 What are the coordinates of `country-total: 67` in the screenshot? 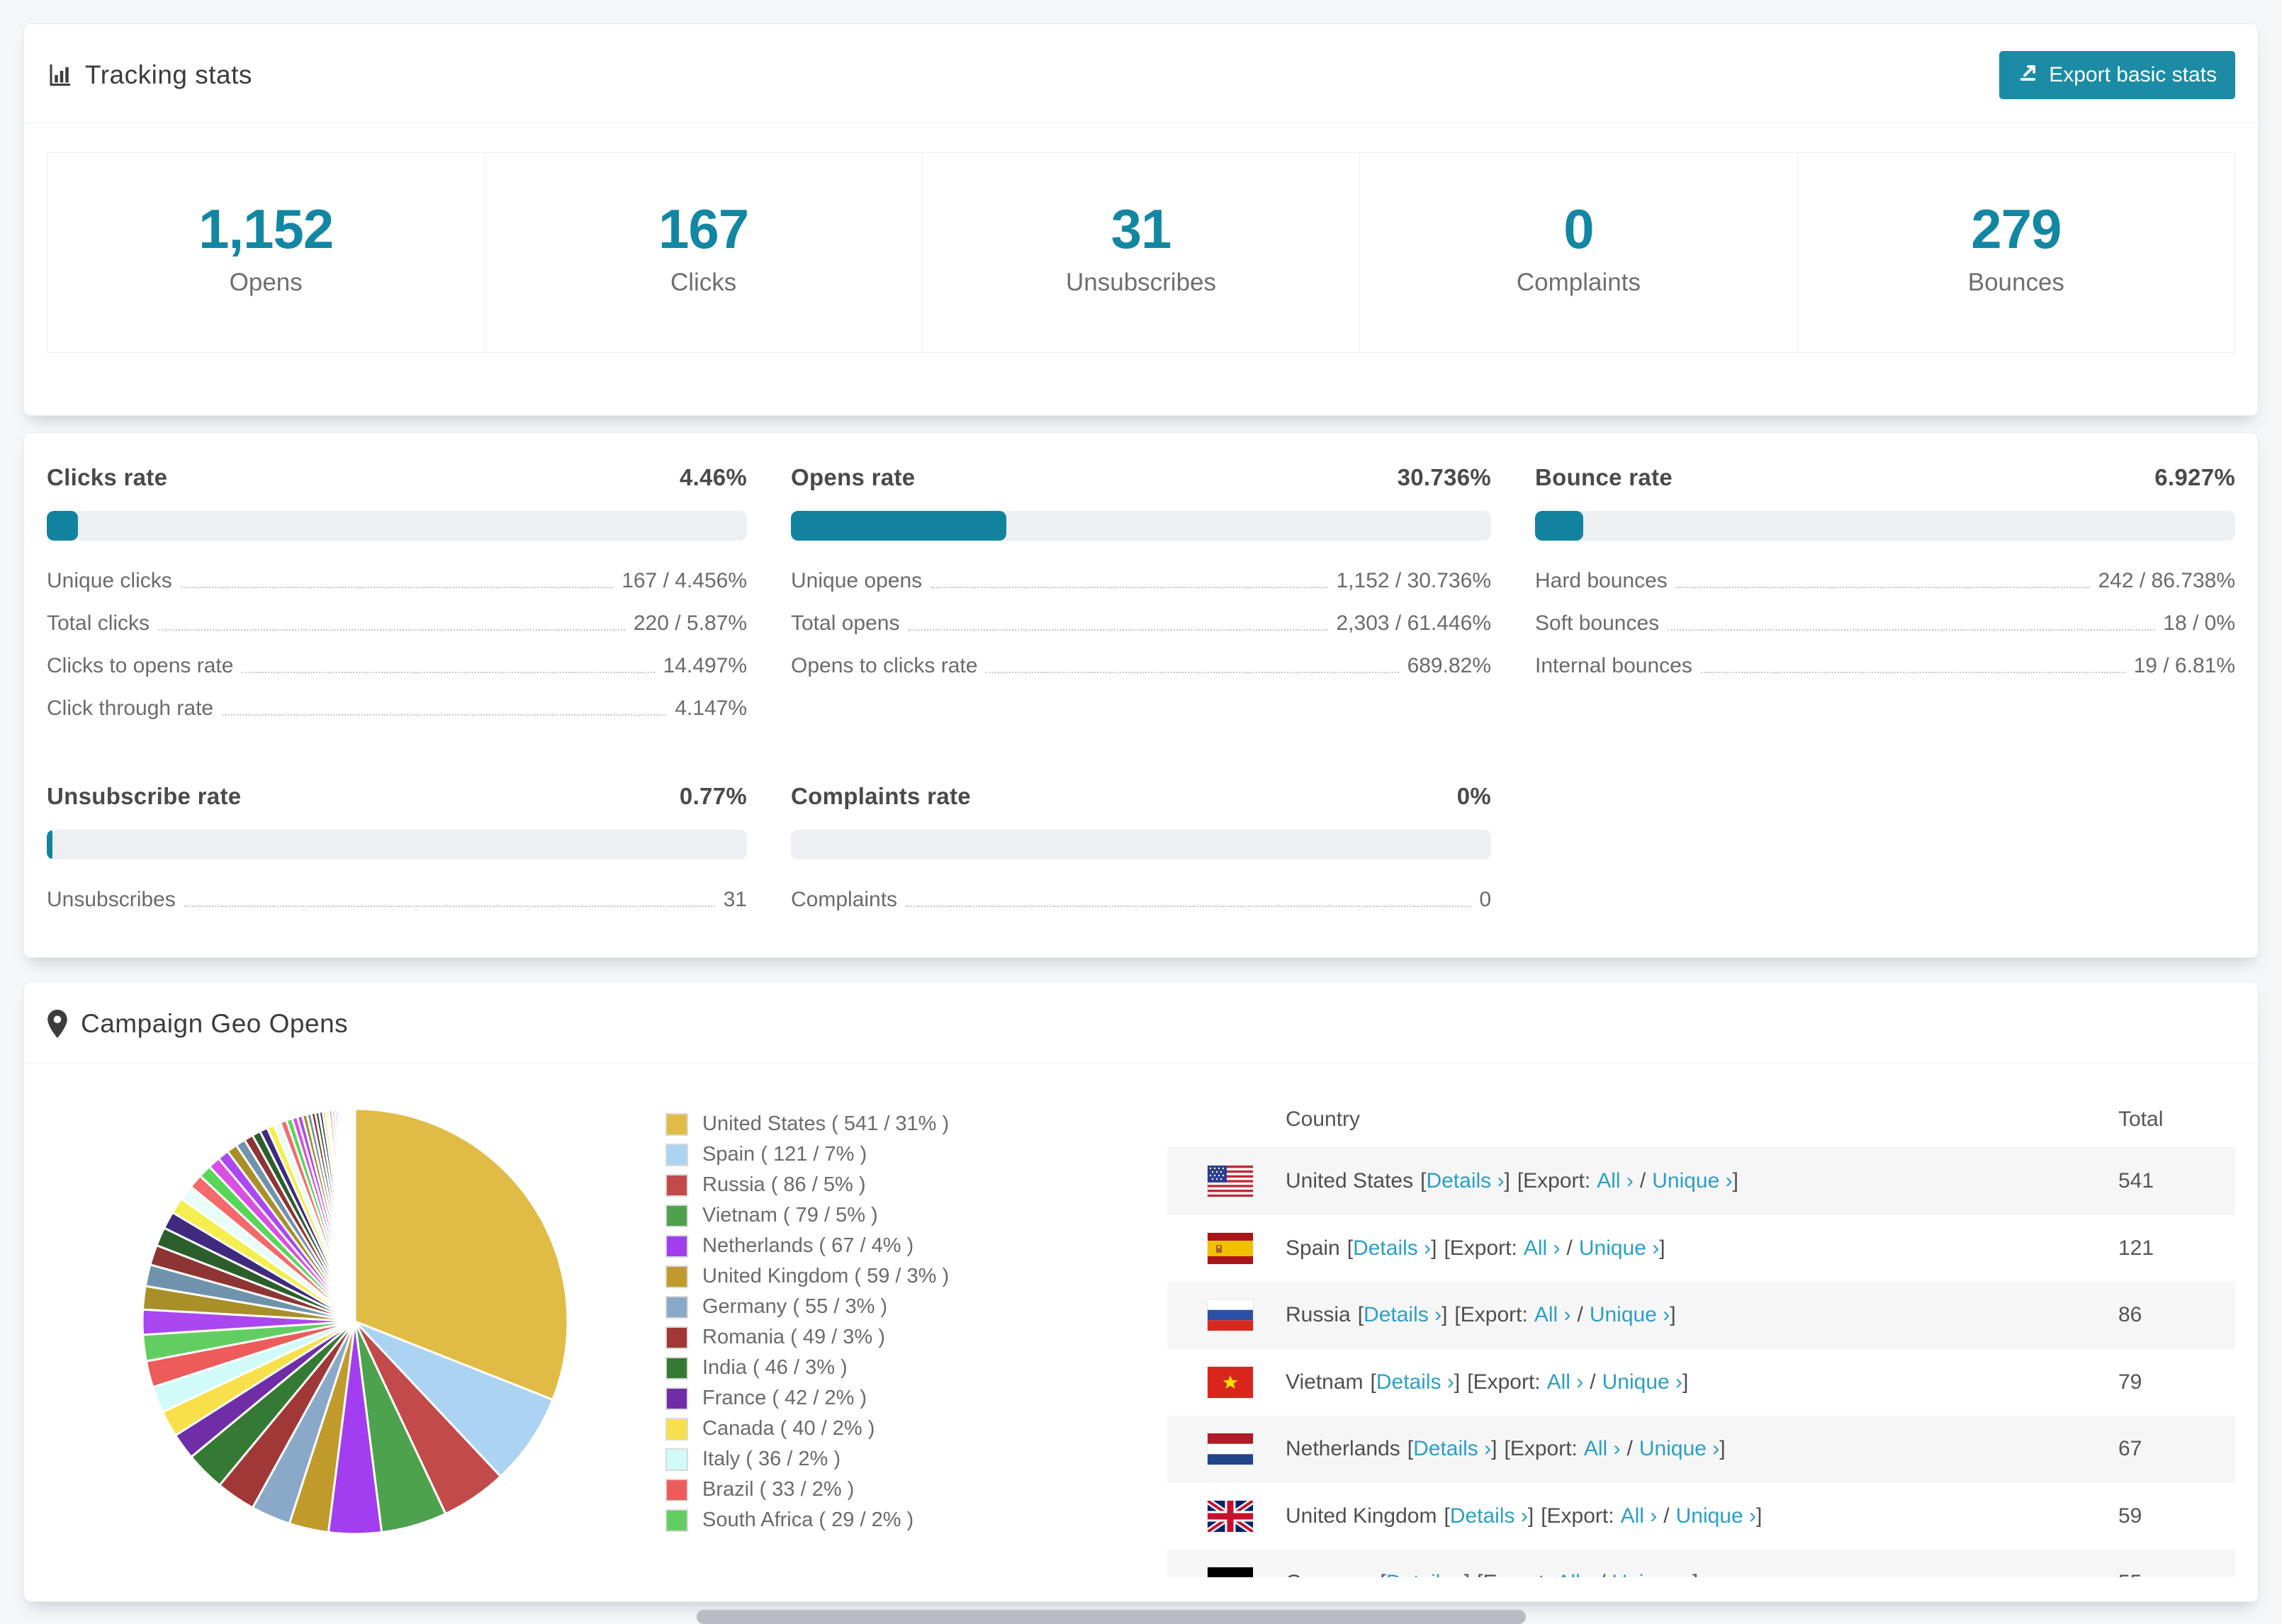 It's located at (2130, 1449).